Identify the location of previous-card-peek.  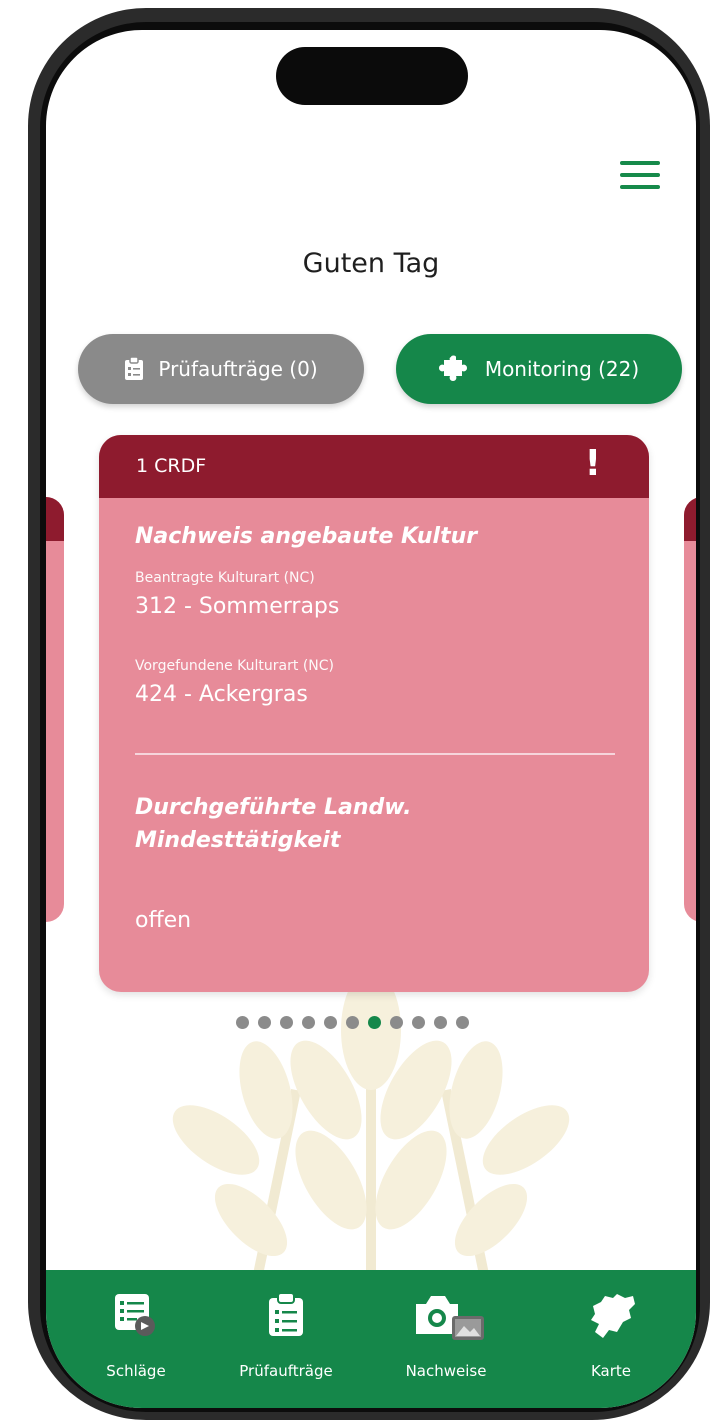
(55, 709).